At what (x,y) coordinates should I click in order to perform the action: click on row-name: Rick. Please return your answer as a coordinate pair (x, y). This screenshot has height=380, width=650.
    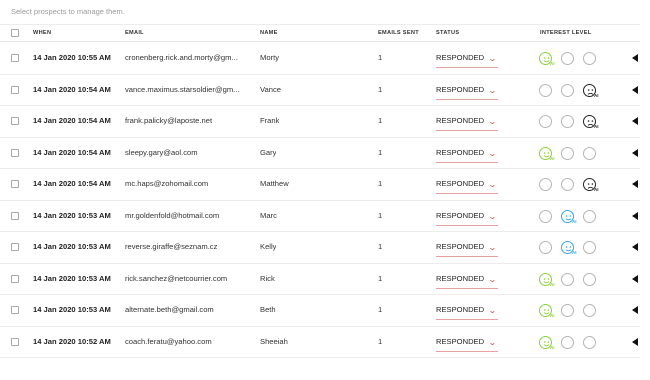
    Looking at the image, I should click on (267, 278).